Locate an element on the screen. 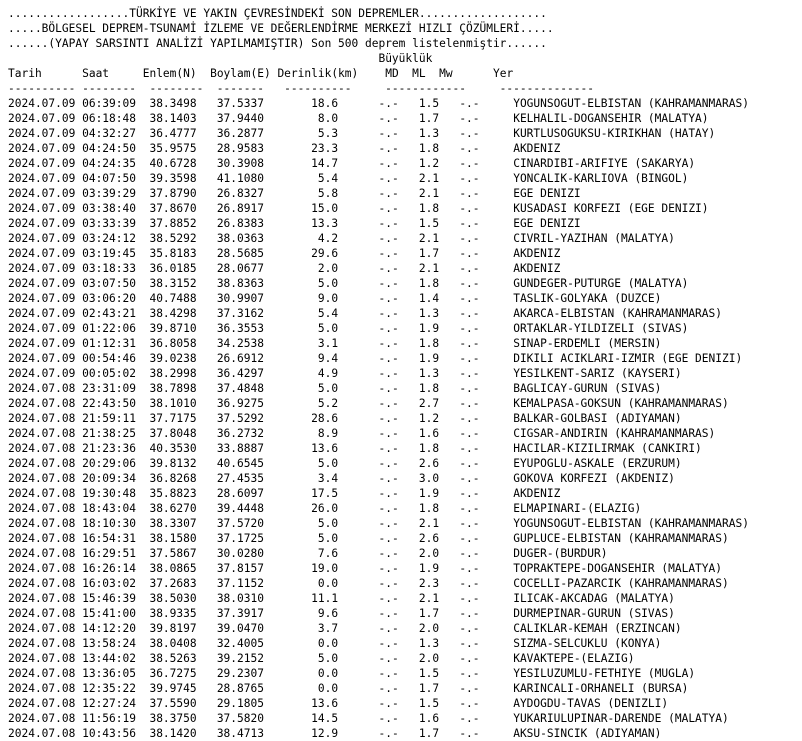 Image resolution: width=802 pixels, height=741 pixels. cell-depth: 5.0 is located at coordinates (331, 538).